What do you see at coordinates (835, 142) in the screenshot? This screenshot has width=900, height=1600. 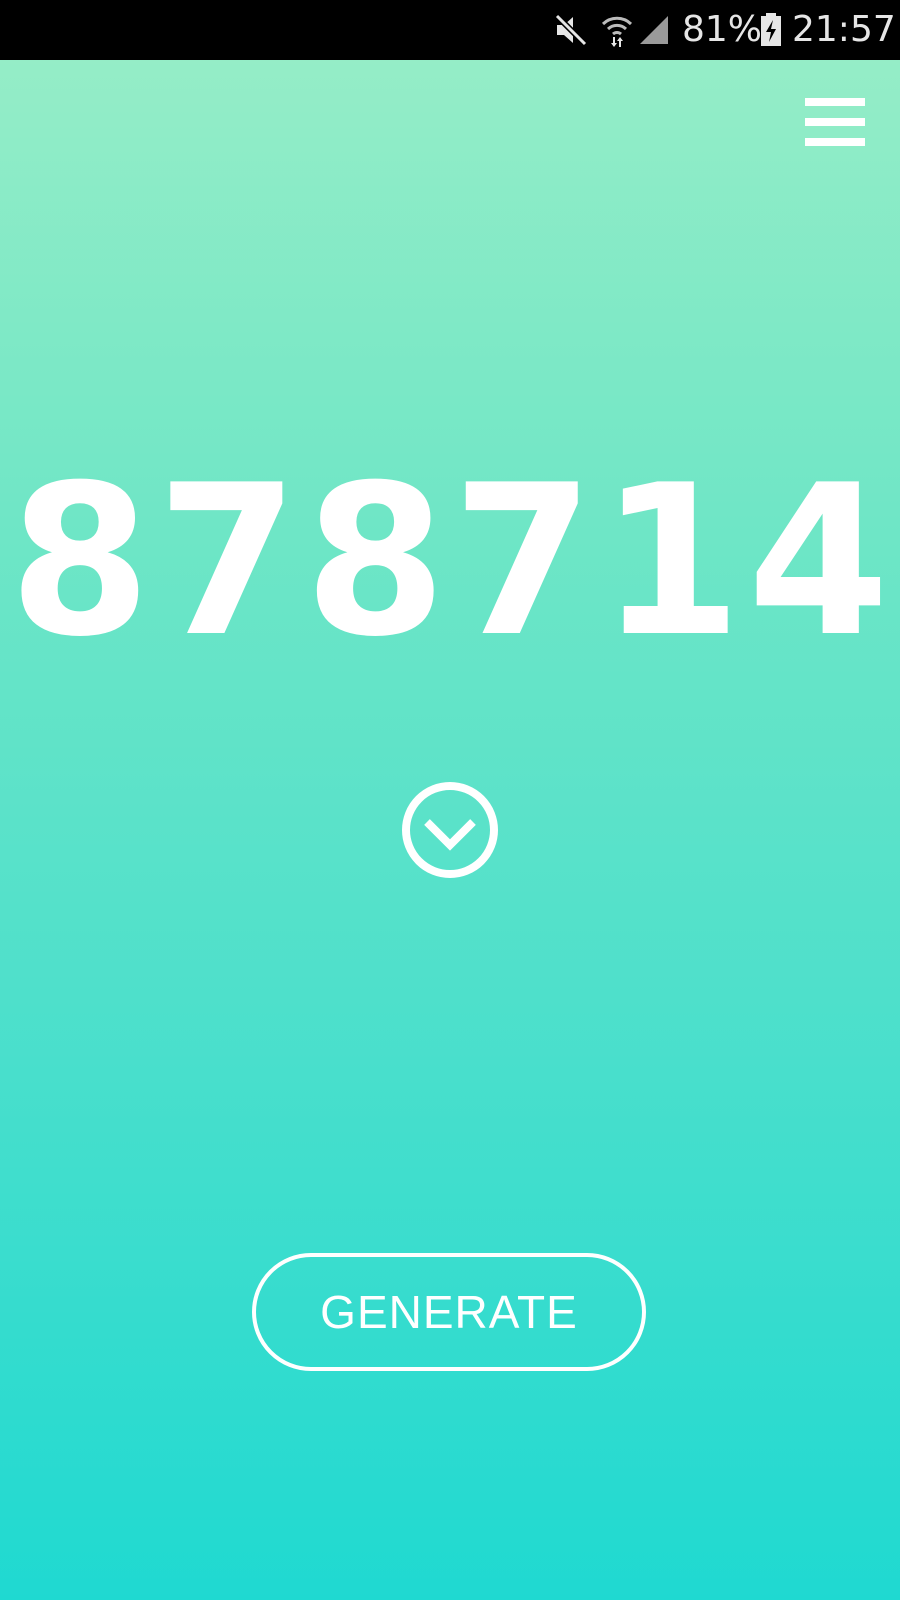 I see `menu-bar-bottom` at bounding box center [835, 142].